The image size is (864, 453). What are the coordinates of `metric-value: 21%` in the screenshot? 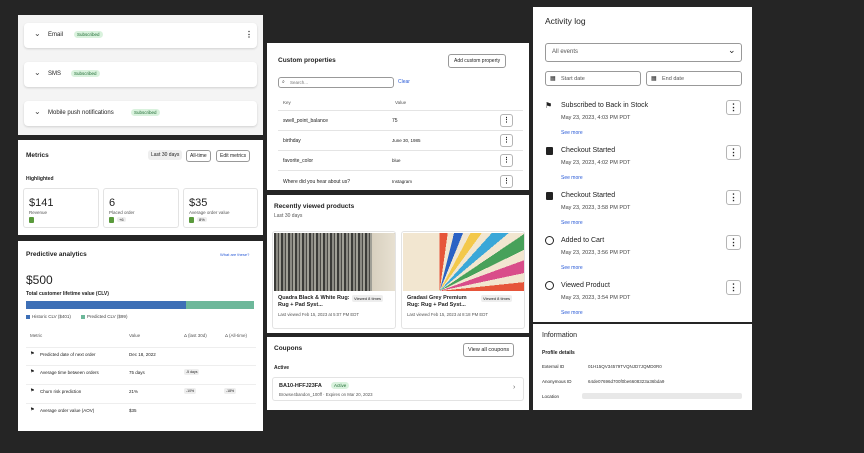 It's located at (134, 391).